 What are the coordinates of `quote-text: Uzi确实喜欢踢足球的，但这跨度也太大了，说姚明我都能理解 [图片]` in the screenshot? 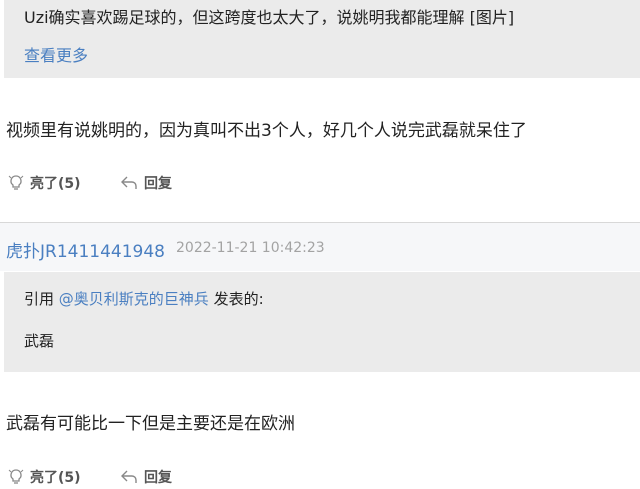 It's located at (269, 17).